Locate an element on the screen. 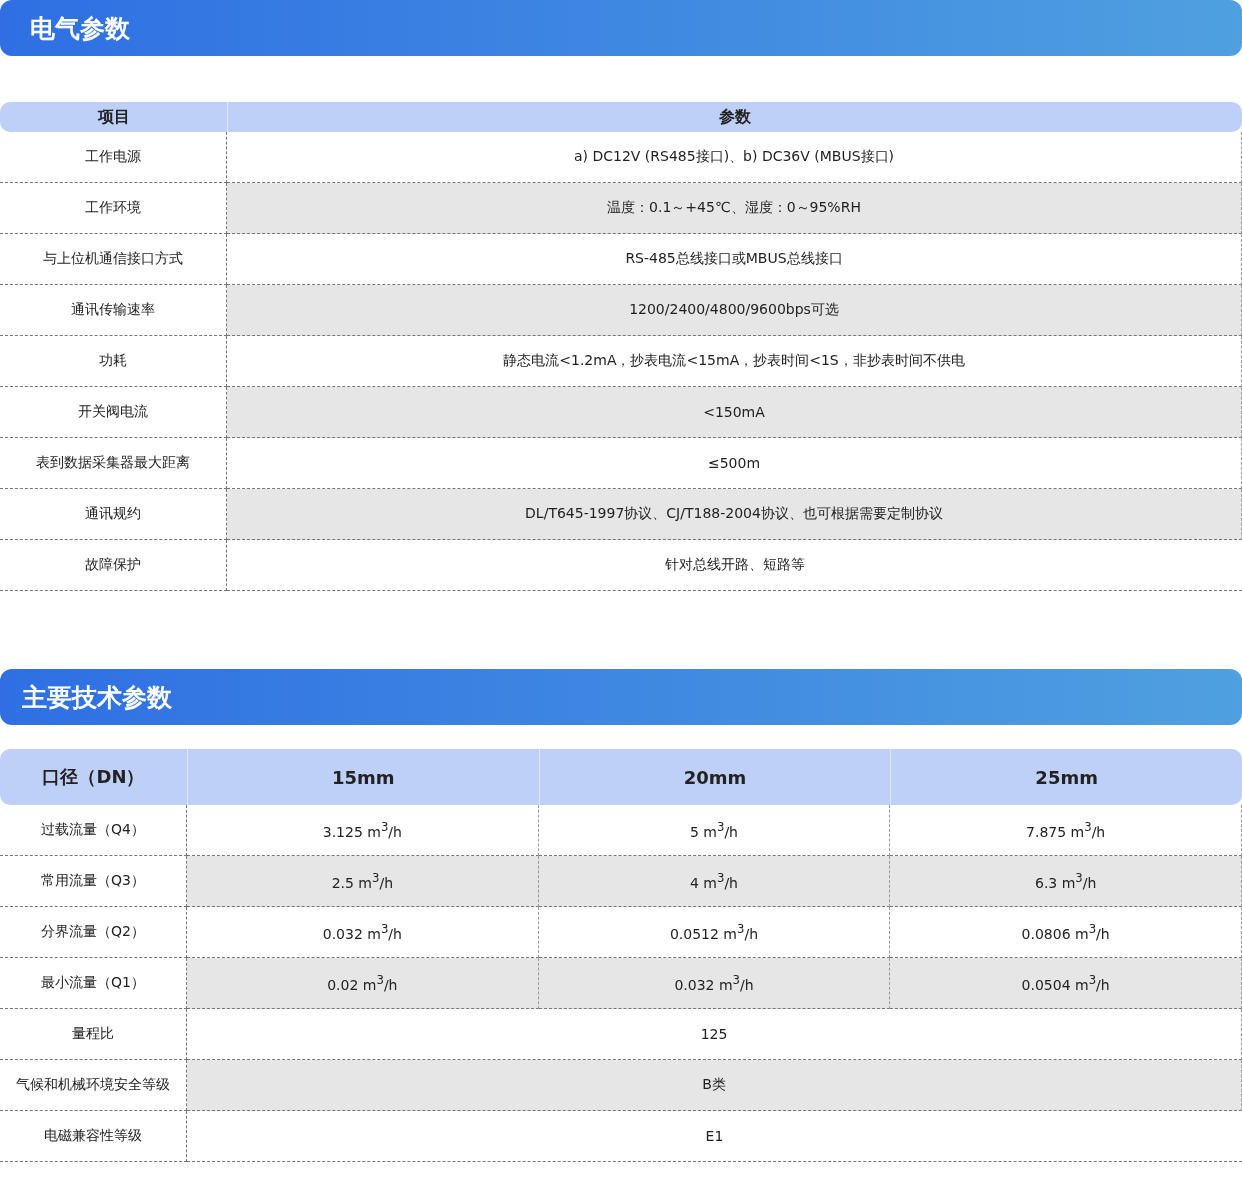  column-header: 25mm is located at coordinates (1066, 777).